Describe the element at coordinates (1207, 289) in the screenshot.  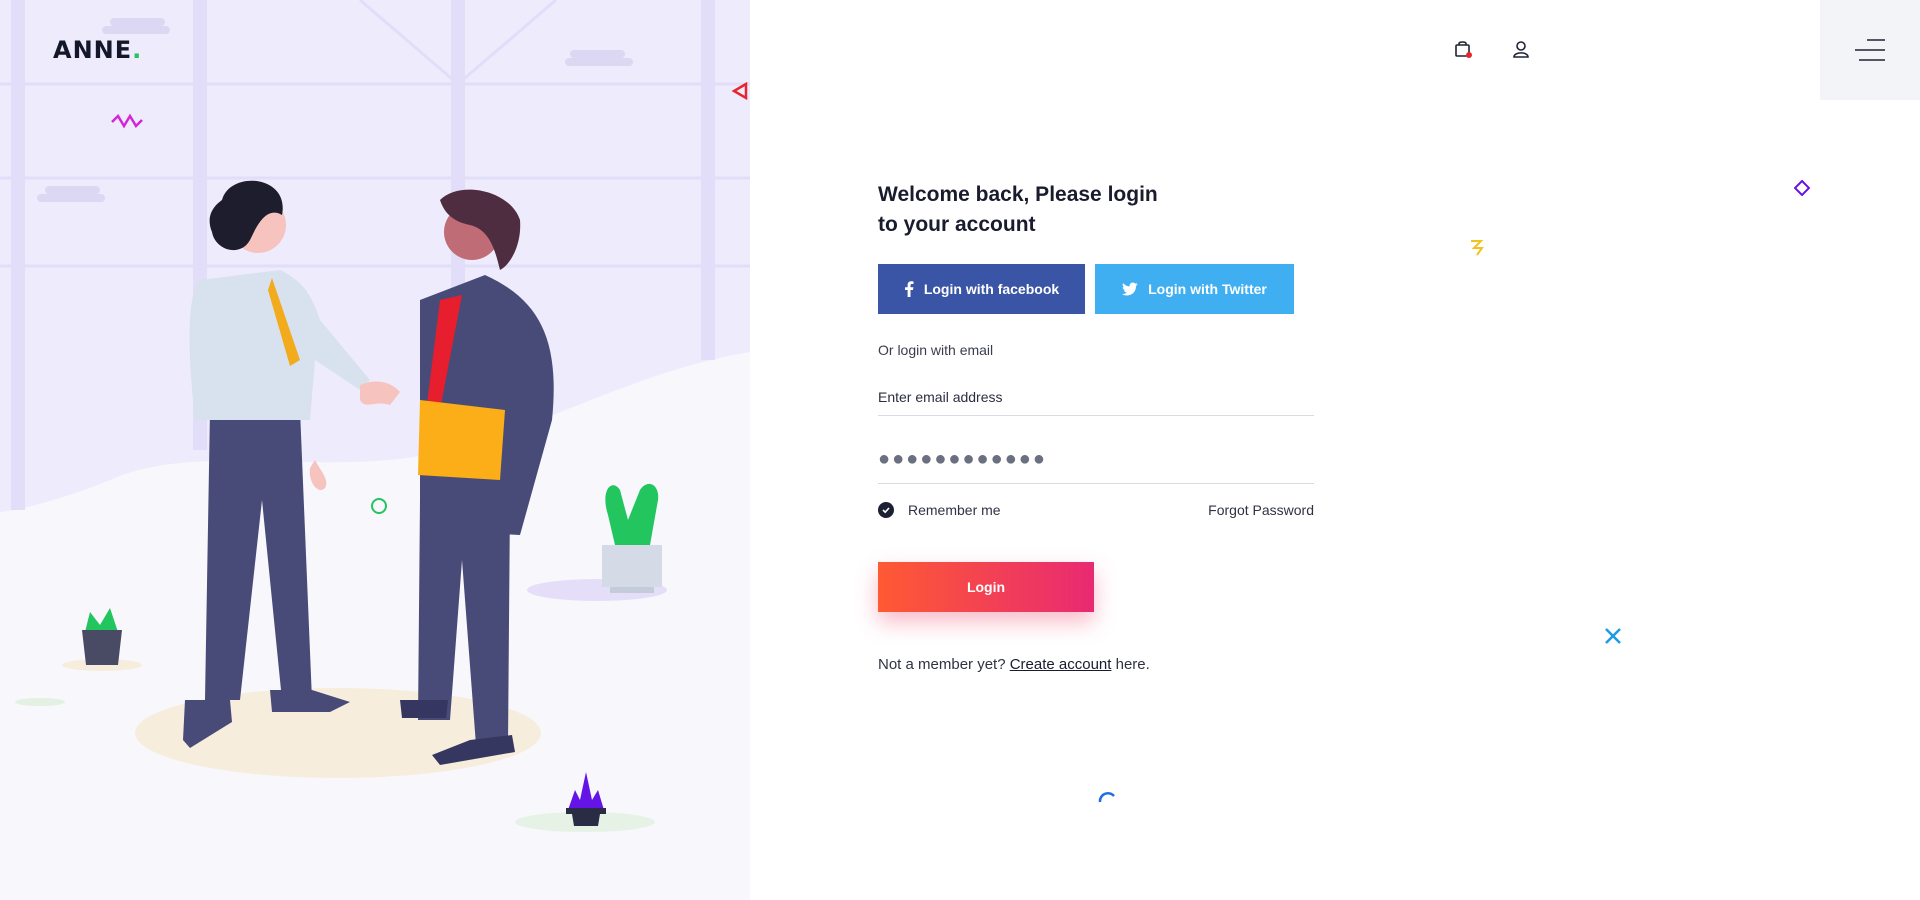
I see `twitter-login-label: Login with Twitter` at that location.